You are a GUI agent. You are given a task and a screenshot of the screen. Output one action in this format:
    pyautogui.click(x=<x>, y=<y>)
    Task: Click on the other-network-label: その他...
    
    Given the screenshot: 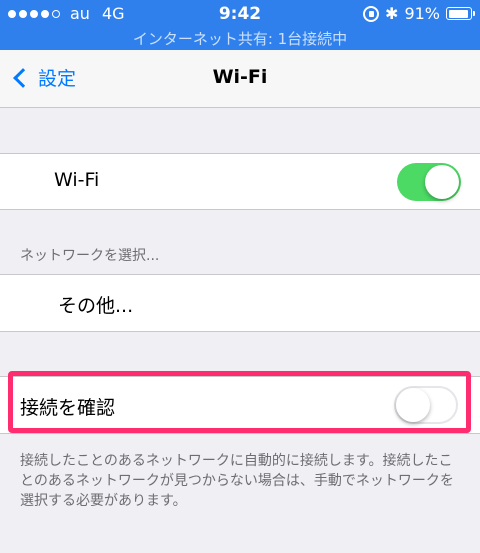 What is the action you would take?
    pyautogui.click(x=96, y=306)
    